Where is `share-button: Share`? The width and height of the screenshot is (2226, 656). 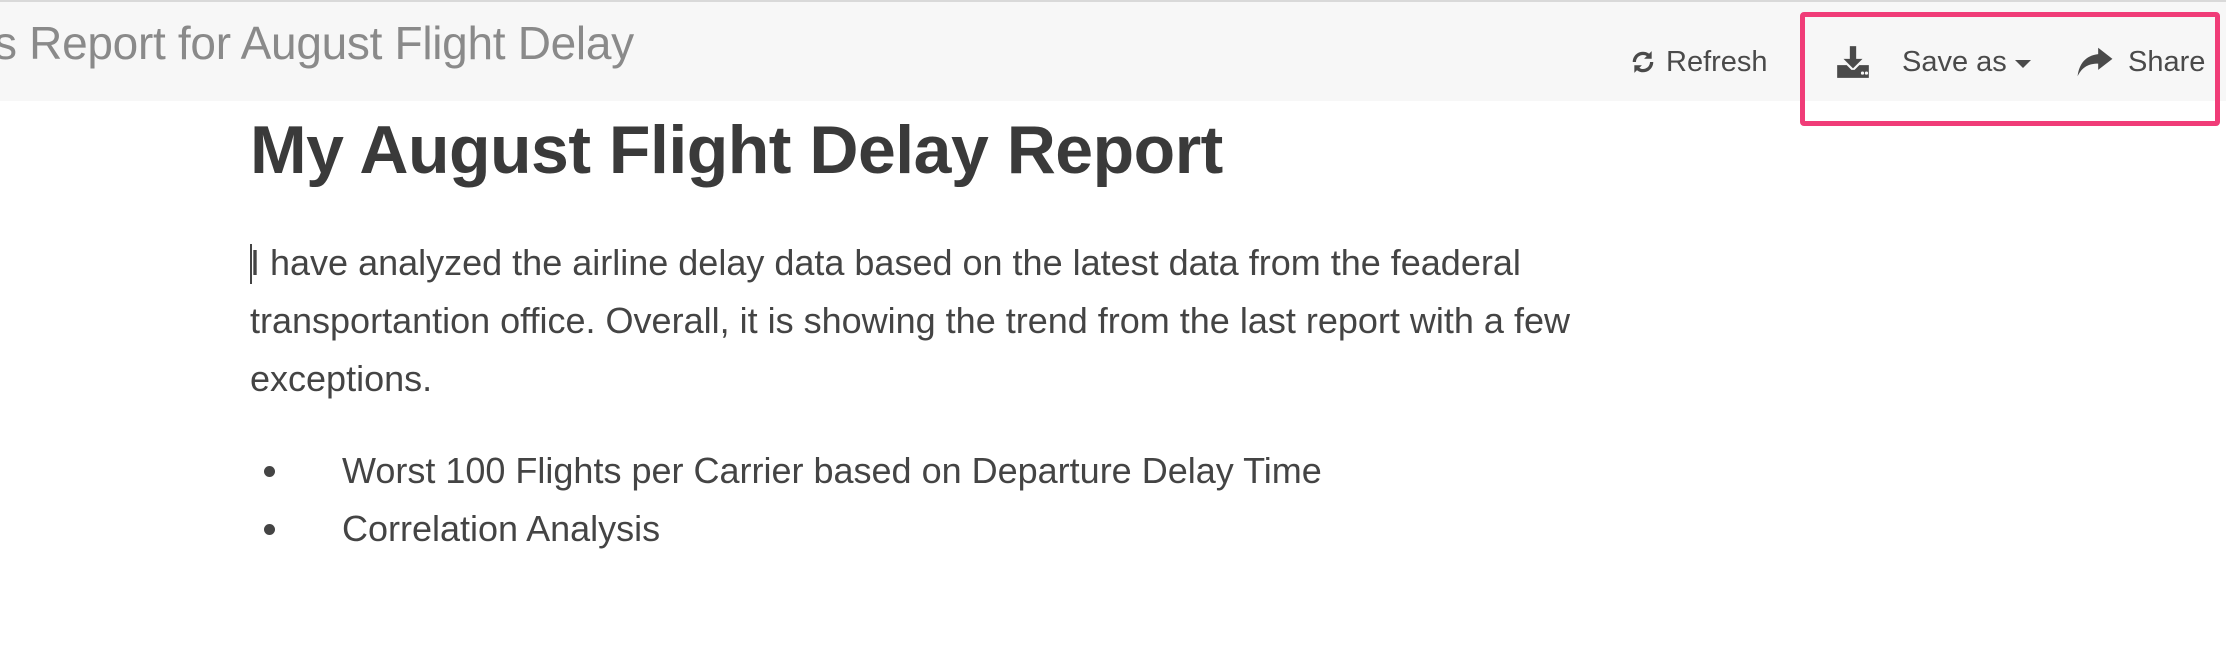
share-button: Share is located at coordinates (2140, 62).